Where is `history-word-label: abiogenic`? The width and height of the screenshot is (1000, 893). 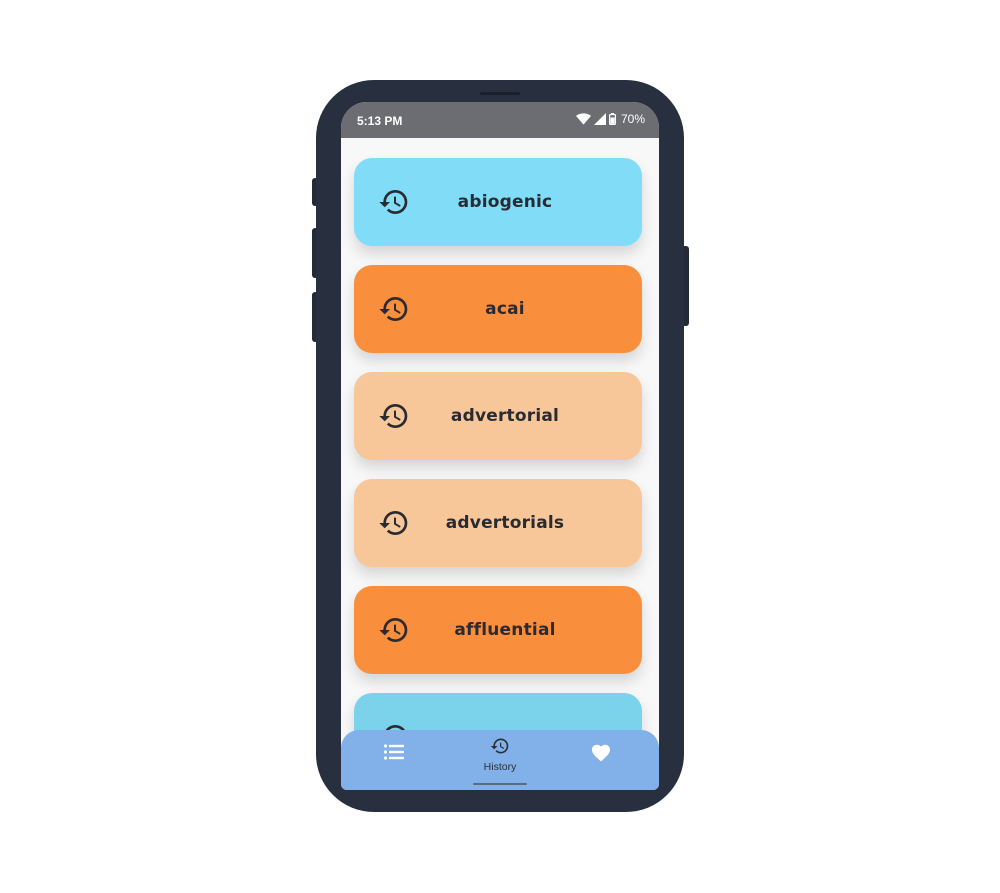
history-word-label: abiogenic is located at coordinates (505, 202).